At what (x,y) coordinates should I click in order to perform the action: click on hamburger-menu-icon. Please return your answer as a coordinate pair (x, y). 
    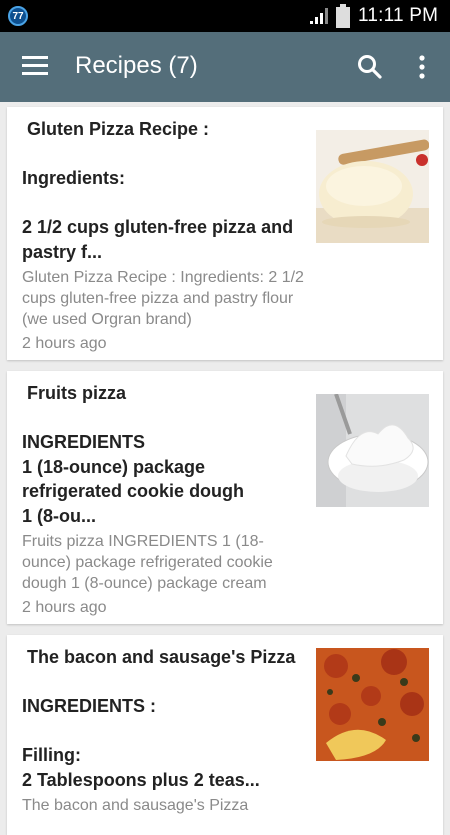
    Looking at the image, I should click on (35, 66).